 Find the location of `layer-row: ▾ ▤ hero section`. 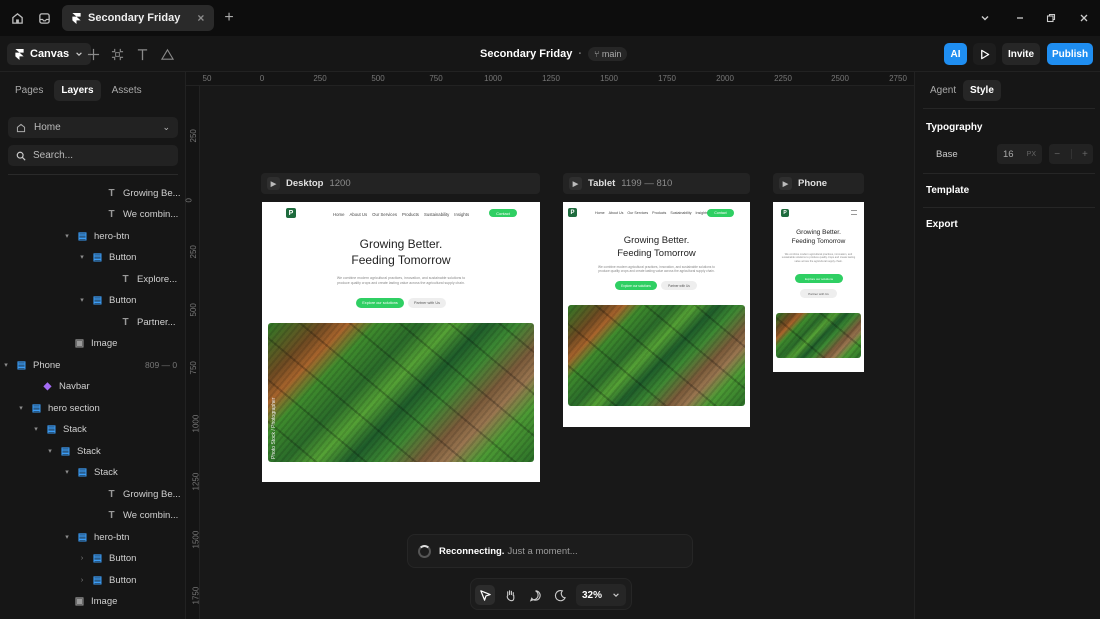

layer-row: ▾ ▤ hero section is located at coordinates (58, 408).